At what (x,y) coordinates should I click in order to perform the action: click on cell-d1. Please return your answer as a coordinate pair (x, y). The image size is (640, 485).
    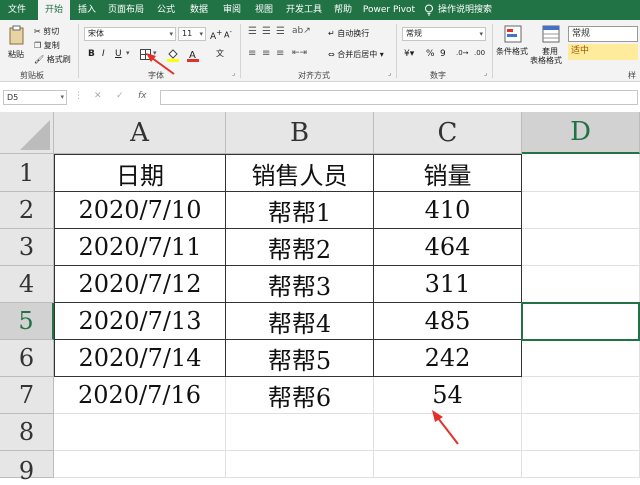
    Looking at the image, I should click on (581, 173).